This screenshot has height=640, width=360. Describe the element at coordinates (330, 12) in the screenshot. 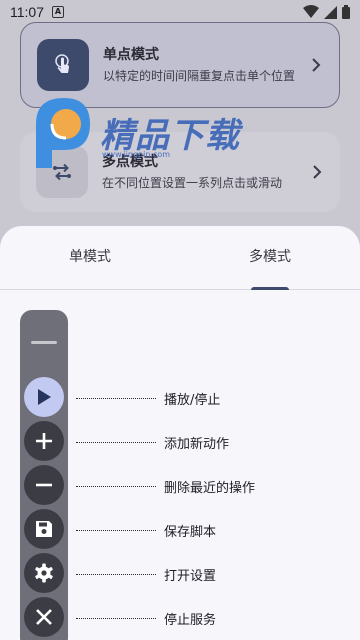

I see `signal-icon` at that location.